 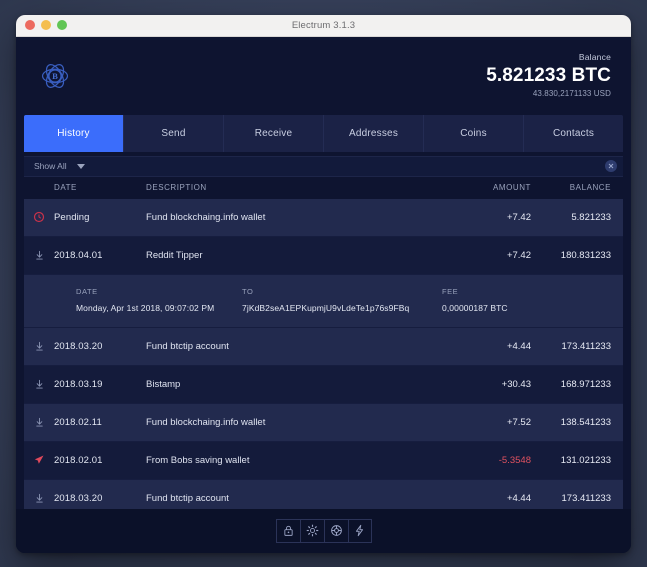 I want to click on balance-label: Balance, so click(x=594, y=56).